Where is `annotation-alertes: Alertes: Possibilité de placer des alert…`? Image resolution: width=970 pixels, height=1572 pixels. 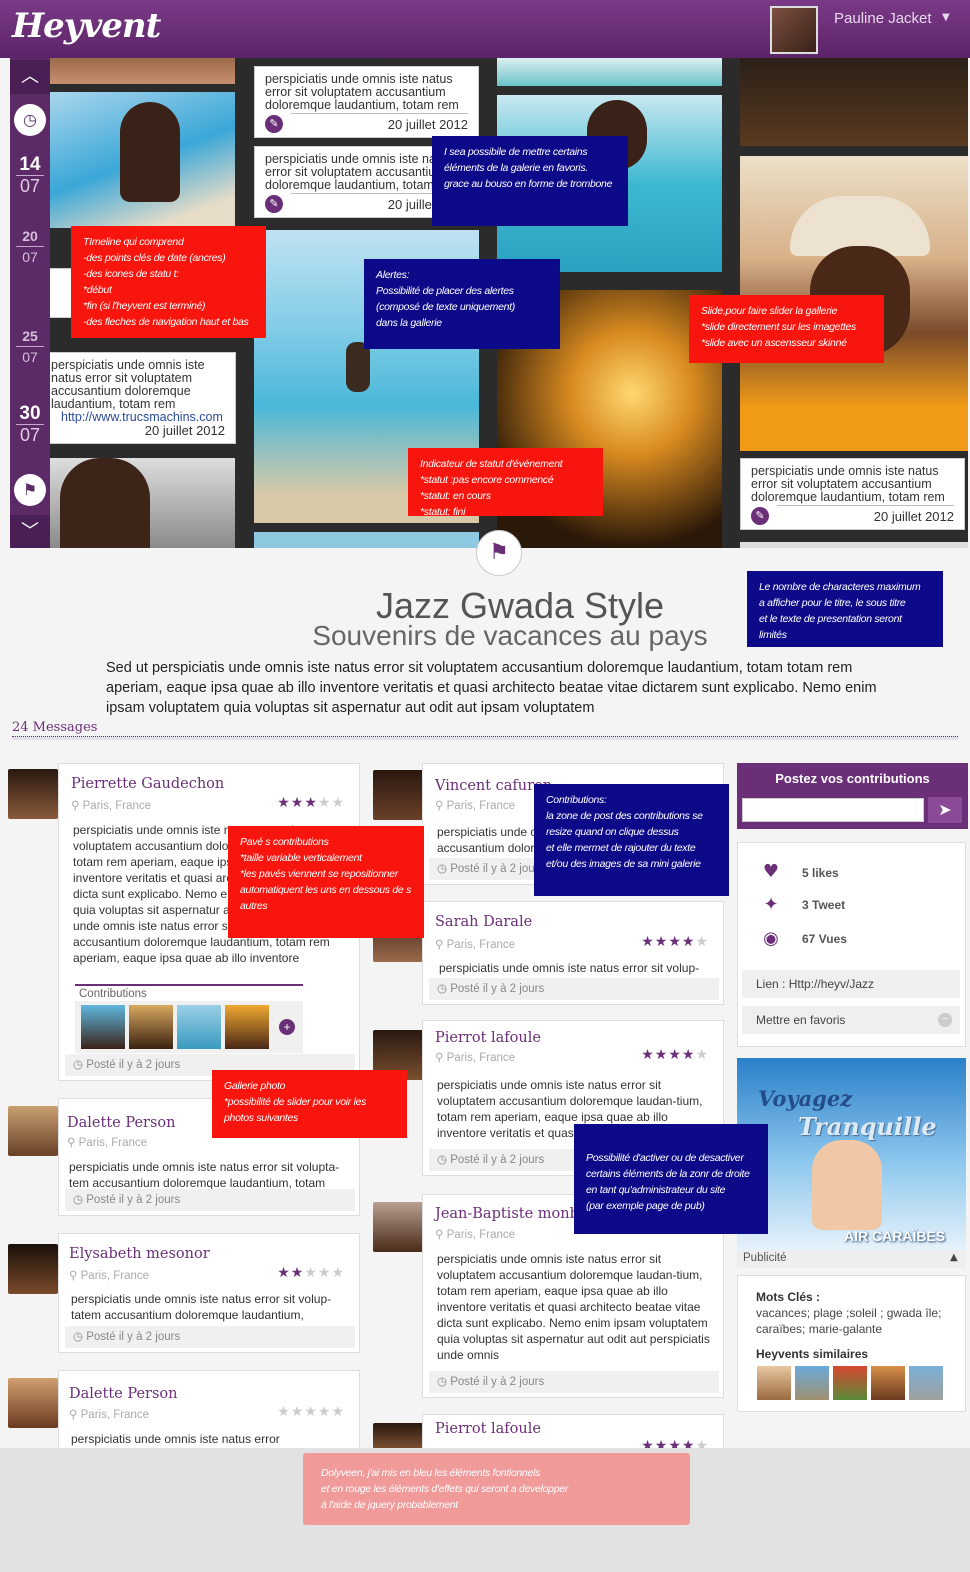
annotation-alertes: Alertes: Possibilité de placer des alert… is located at coordinates (462, 304).